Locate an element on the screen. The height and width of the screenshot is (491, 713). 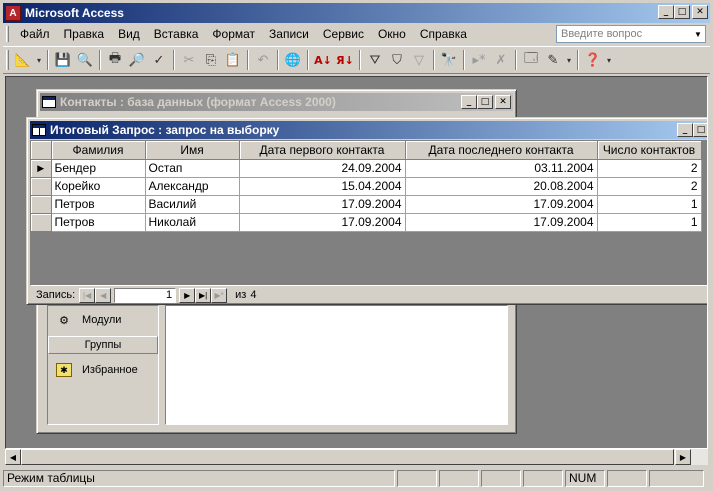
column-header-last-name: Фамилия is located at coordinates (98, 150).